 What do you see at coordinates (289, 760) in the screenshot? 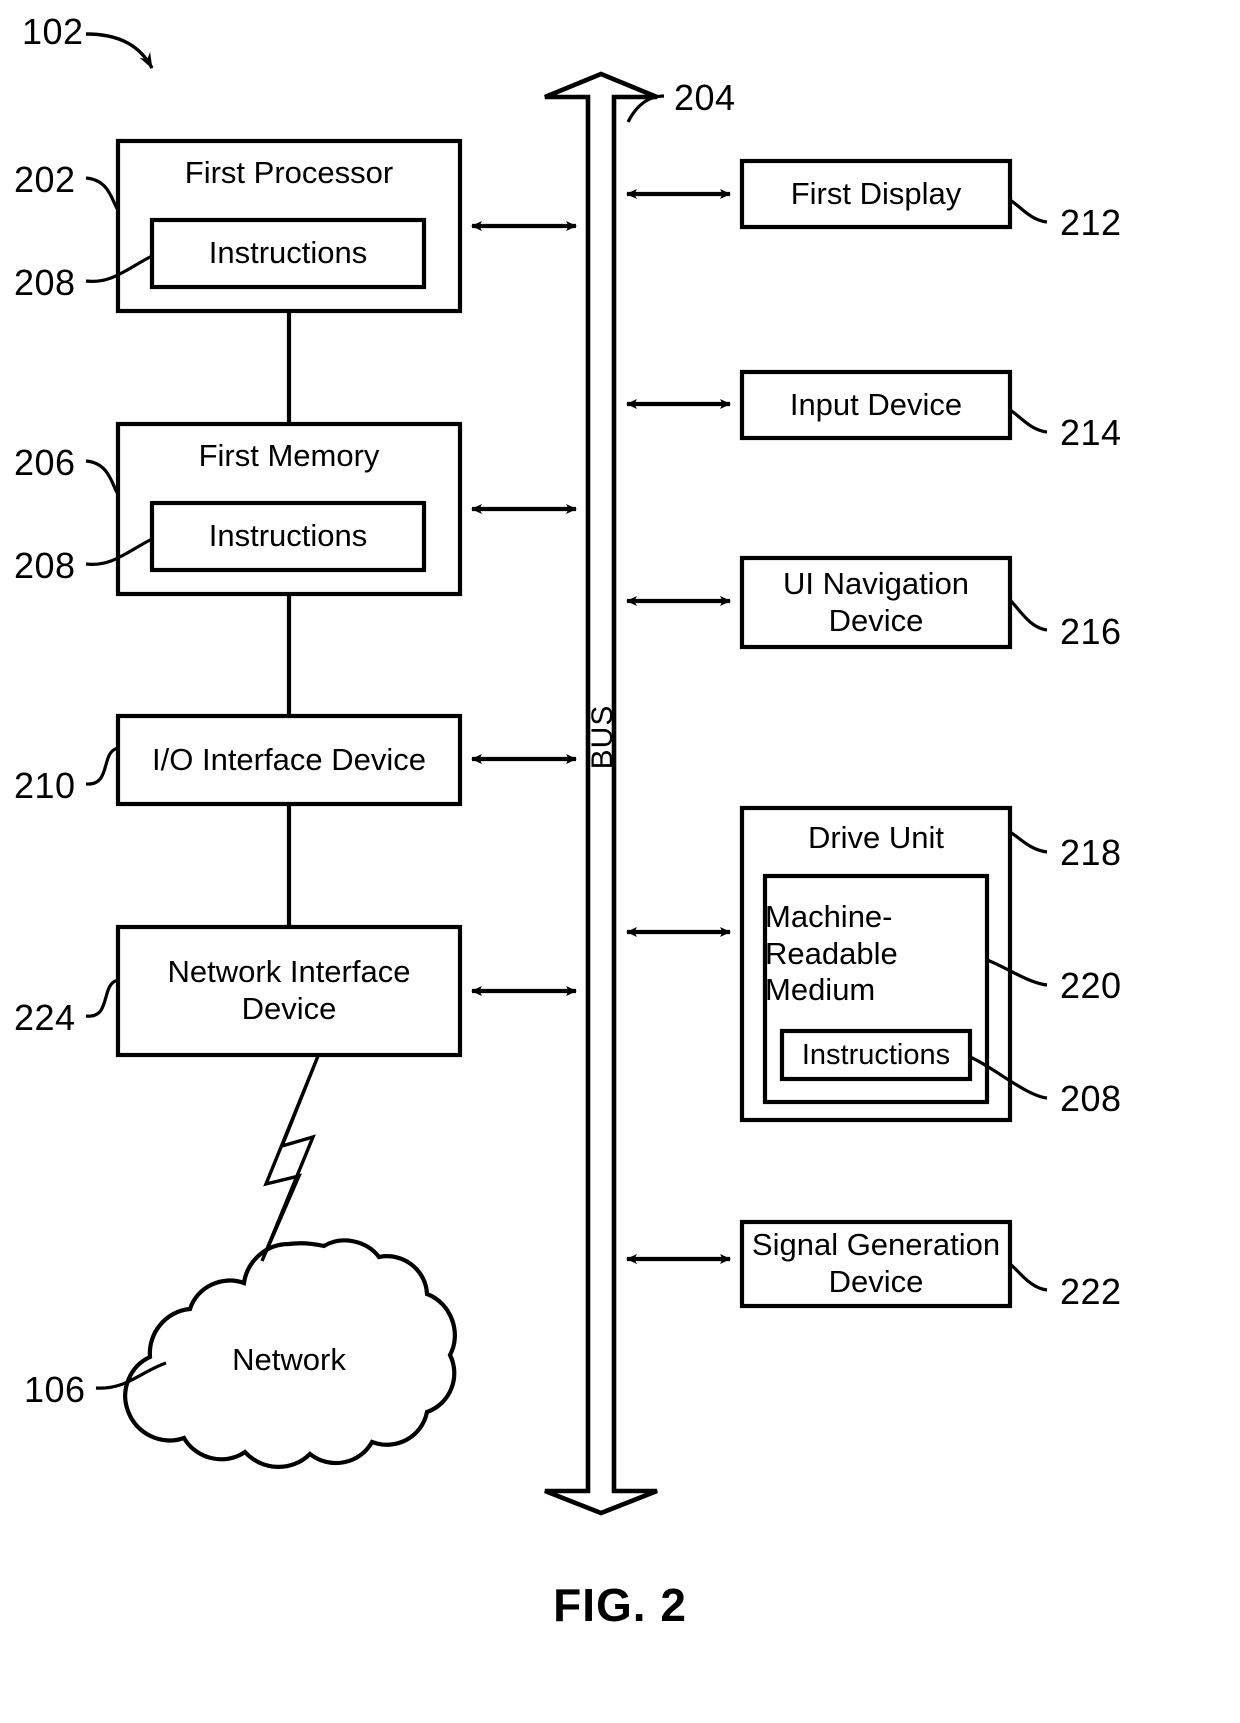
I see `io-interface-device-block` at bounding box center [289, 760].